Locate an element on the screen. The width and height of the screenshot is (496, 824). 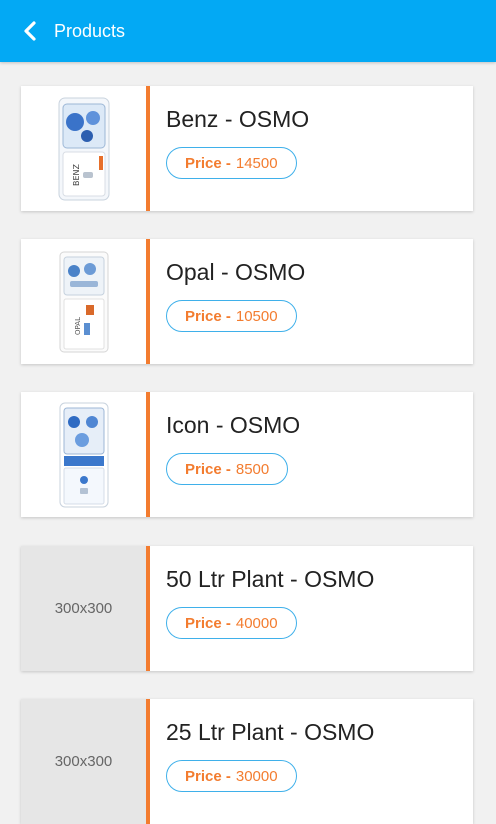
app-bar: Products is located at coordinates (248, 31).